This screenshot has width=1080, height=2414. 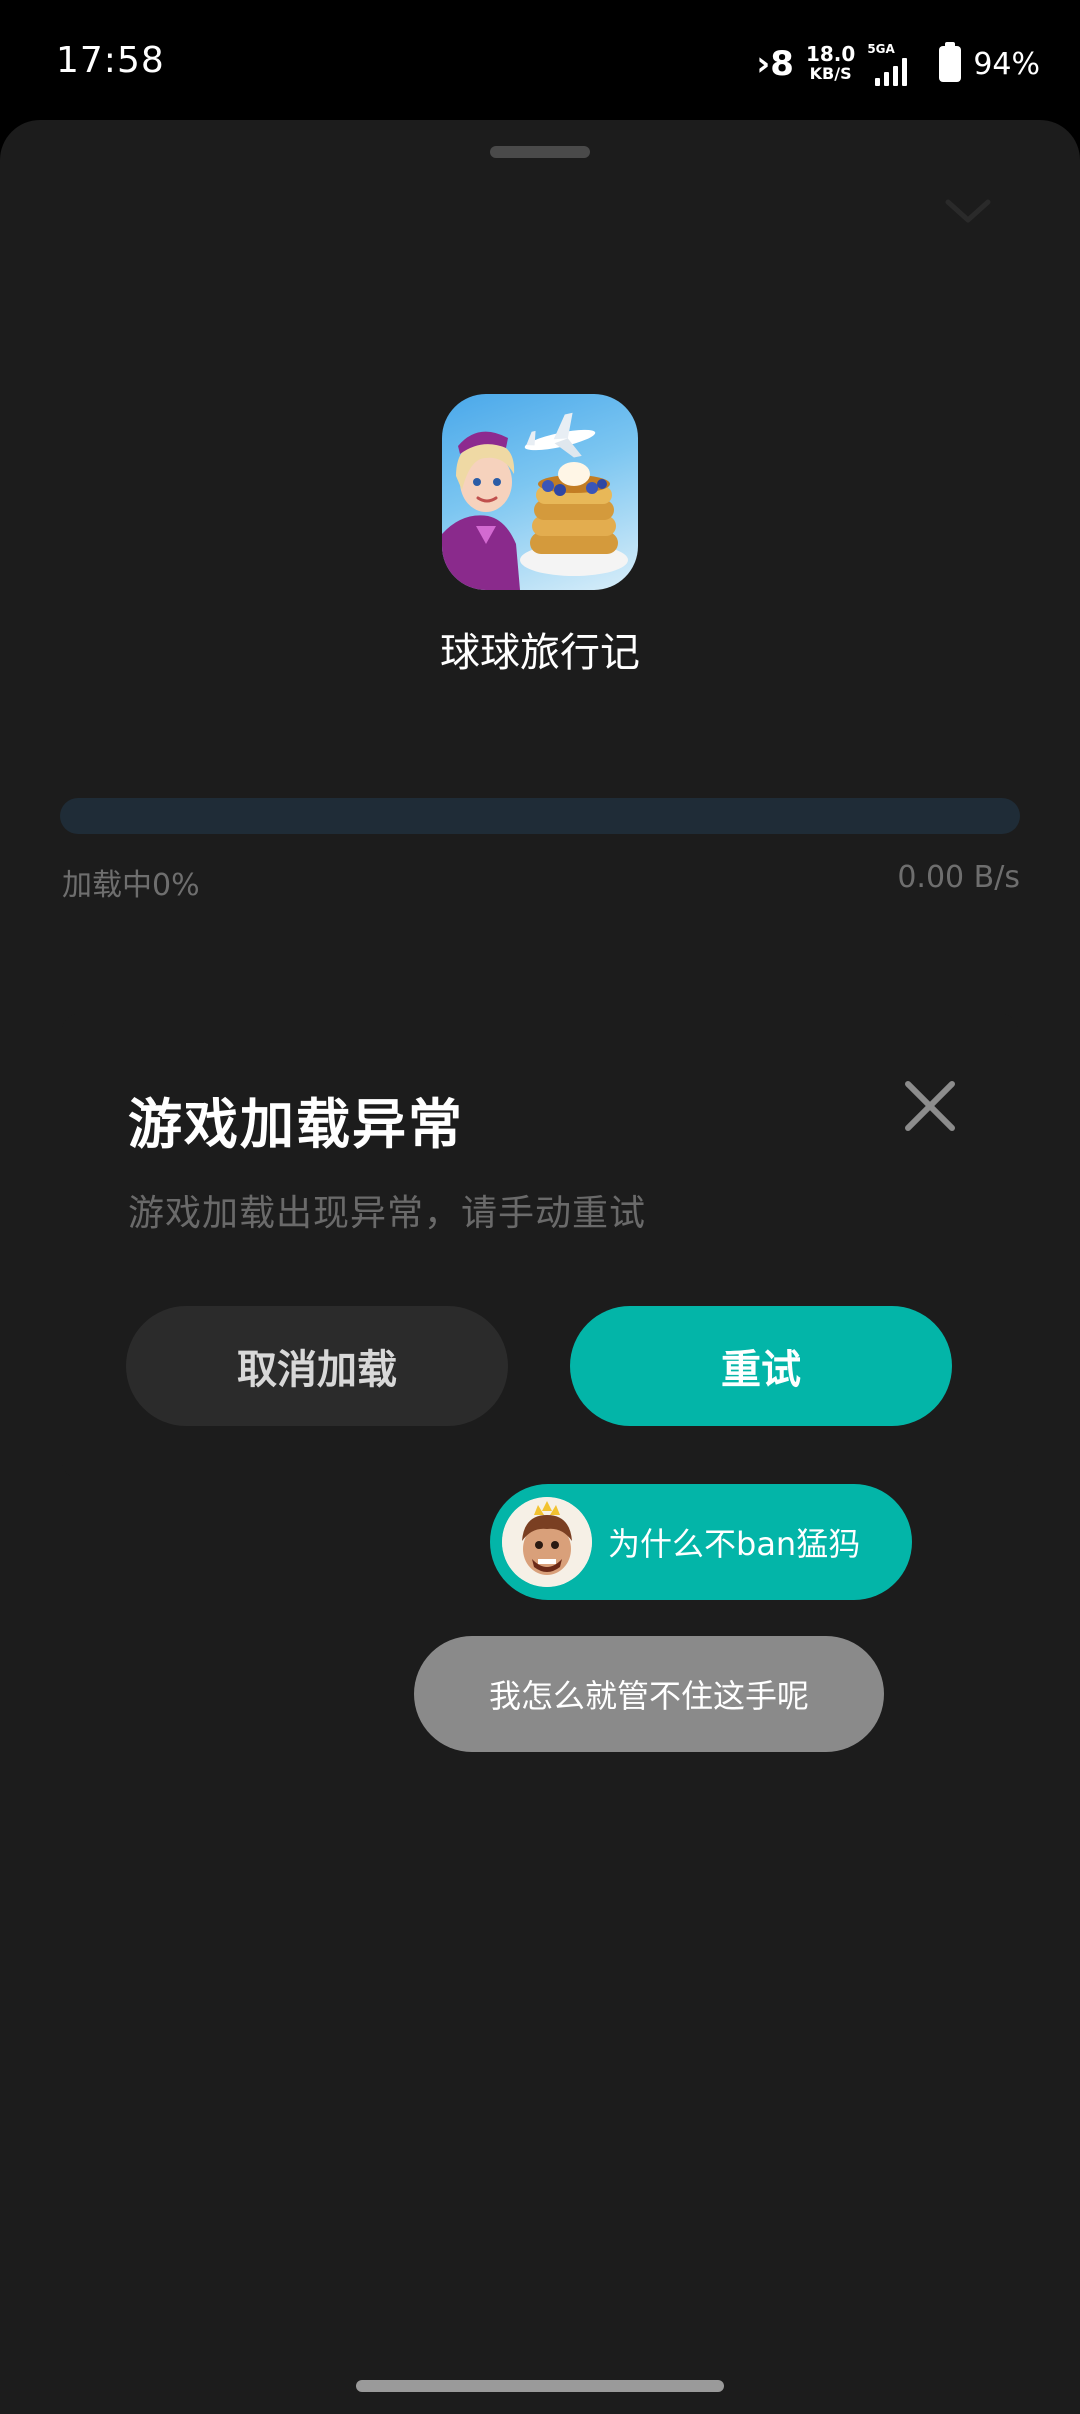 I want to click on download-speed: 0.00 B/s, so click(x=958, y=877).